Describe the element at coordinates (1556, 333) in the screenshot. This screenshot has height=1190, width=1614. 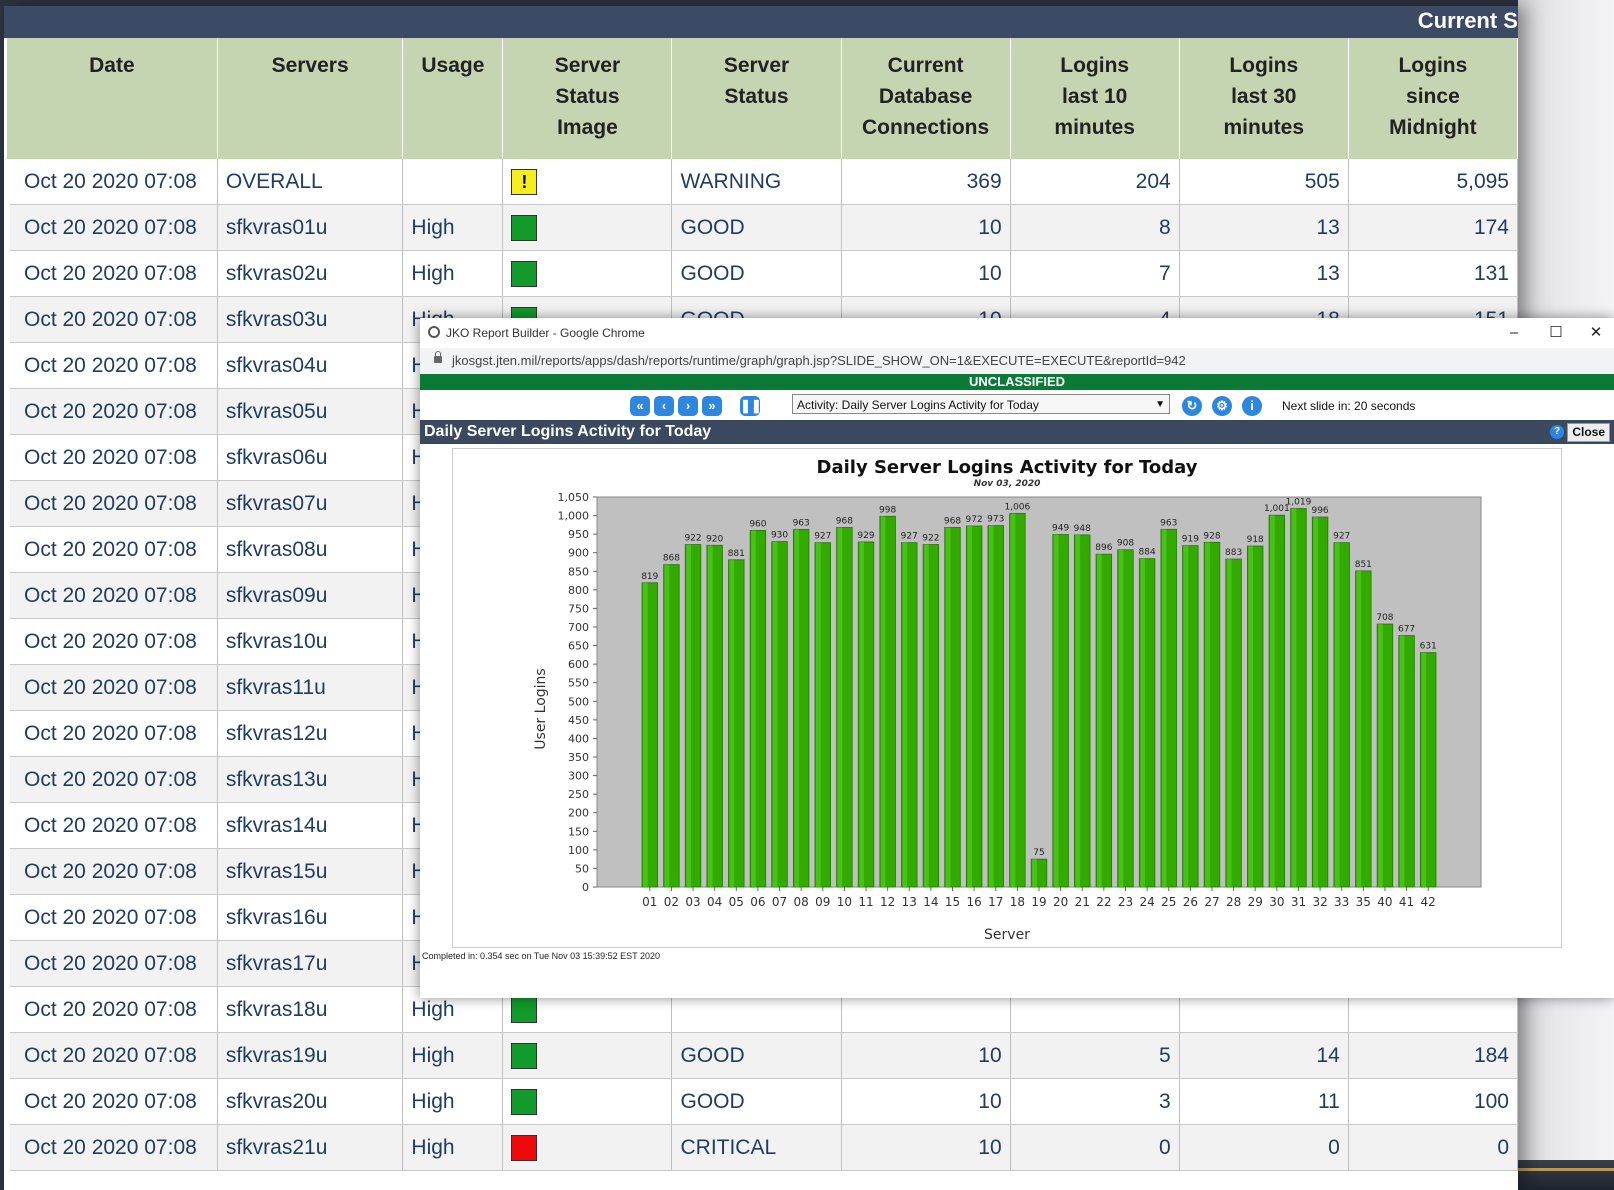
I see `maximize-icon: ☐` at that location.